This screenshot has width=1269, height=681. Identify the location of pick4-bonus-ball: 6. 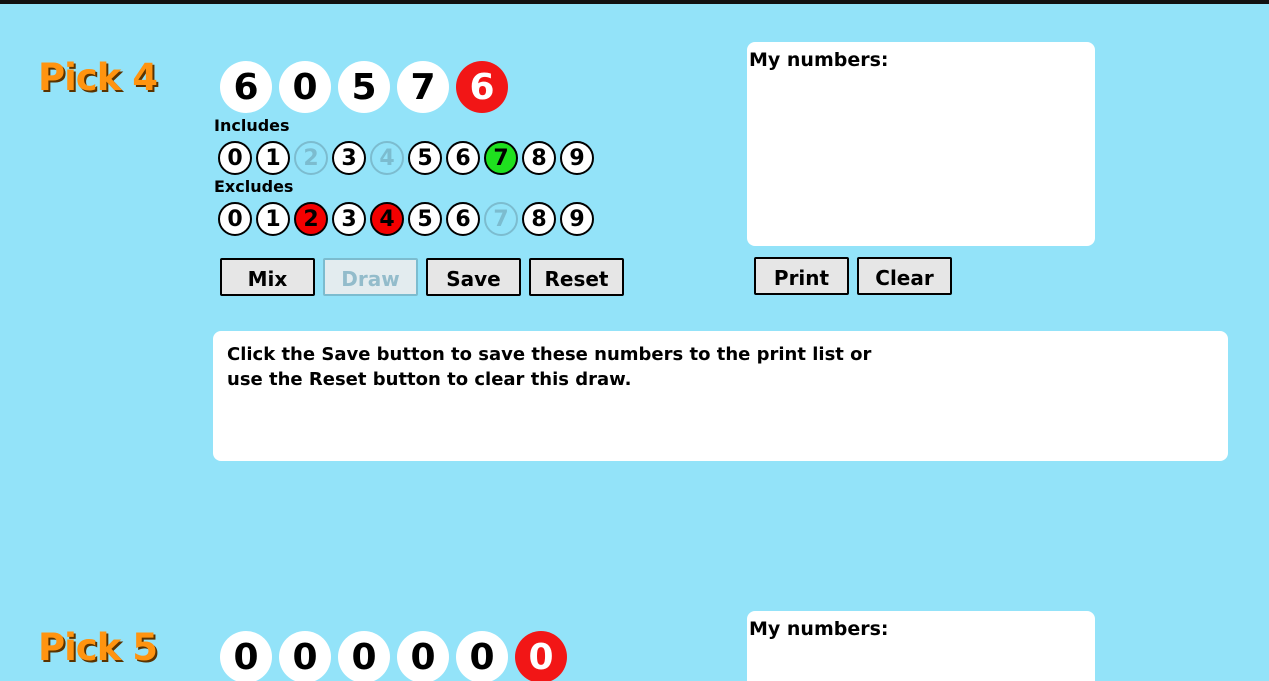
(482, 87).